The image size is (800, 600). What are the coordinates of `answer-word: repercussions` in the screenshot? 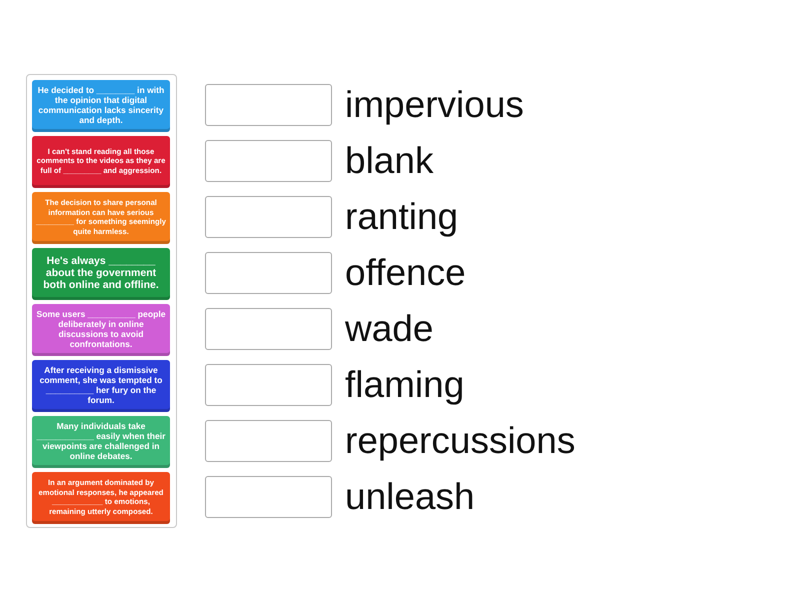 It's located at (460, 441).